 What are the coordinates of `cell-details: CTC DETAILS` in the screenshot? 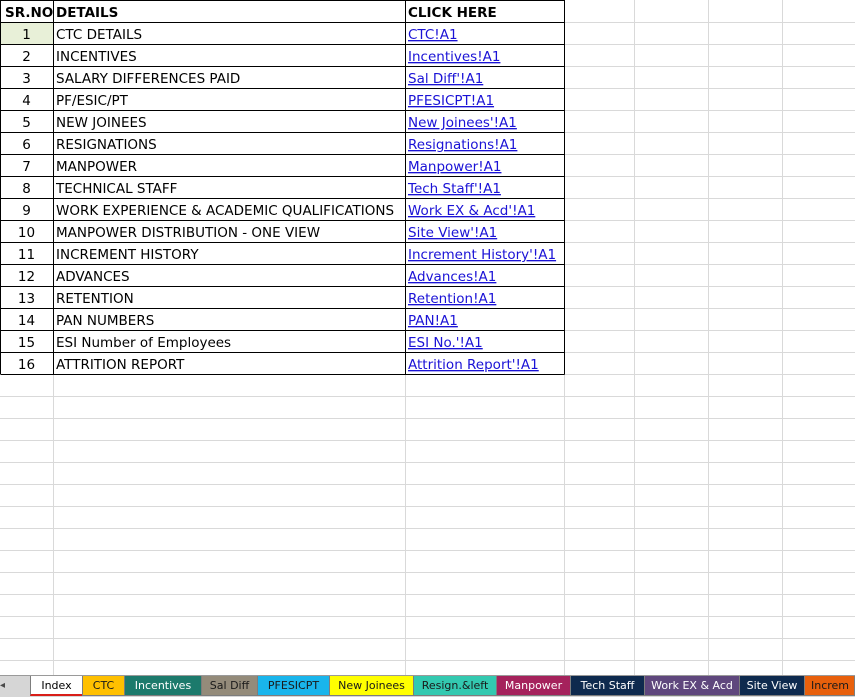 It's located at (99, 35).